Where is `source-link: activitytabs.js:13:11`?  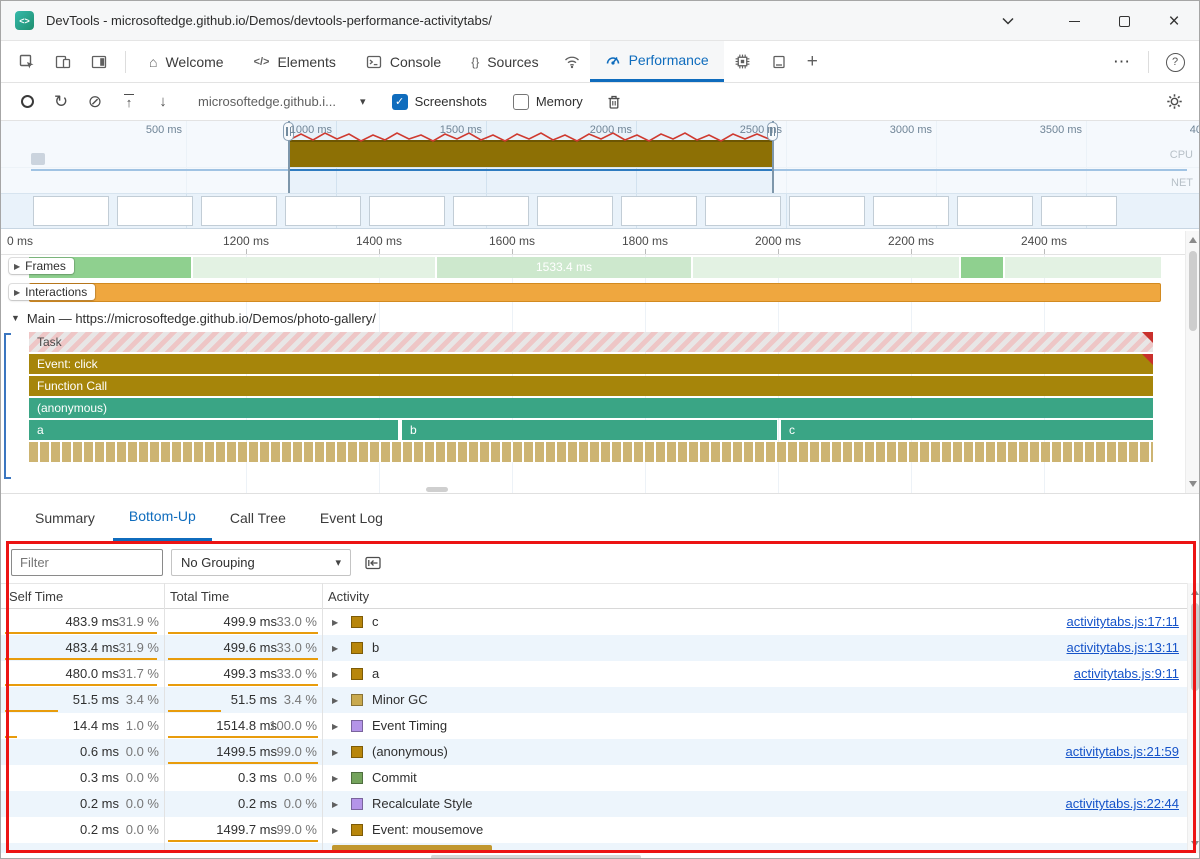 source-link: activitytabs.js:13:11 is located at coordinates (1123, 648).